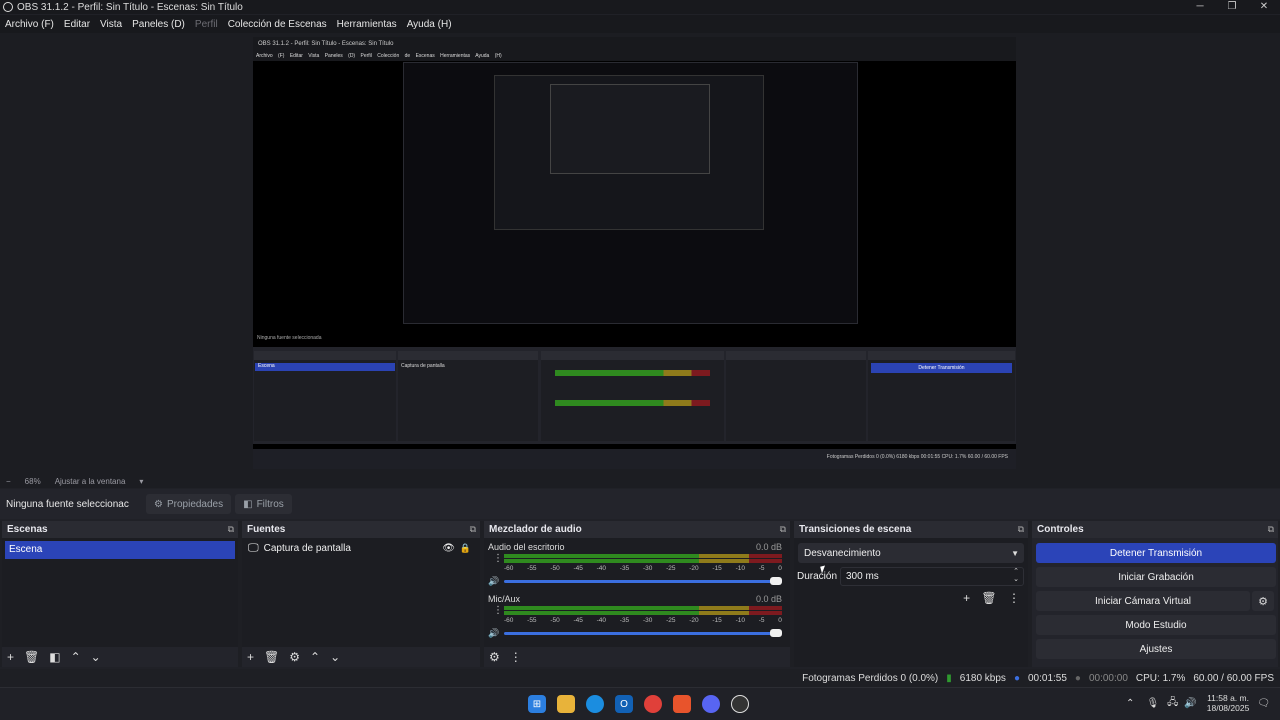 This screenshot has width=1280, height=720. Describe the element at coordinates (1263, 601) in the screenshot. I see `virtual-camera-settings-icon: ⚙` at that location.